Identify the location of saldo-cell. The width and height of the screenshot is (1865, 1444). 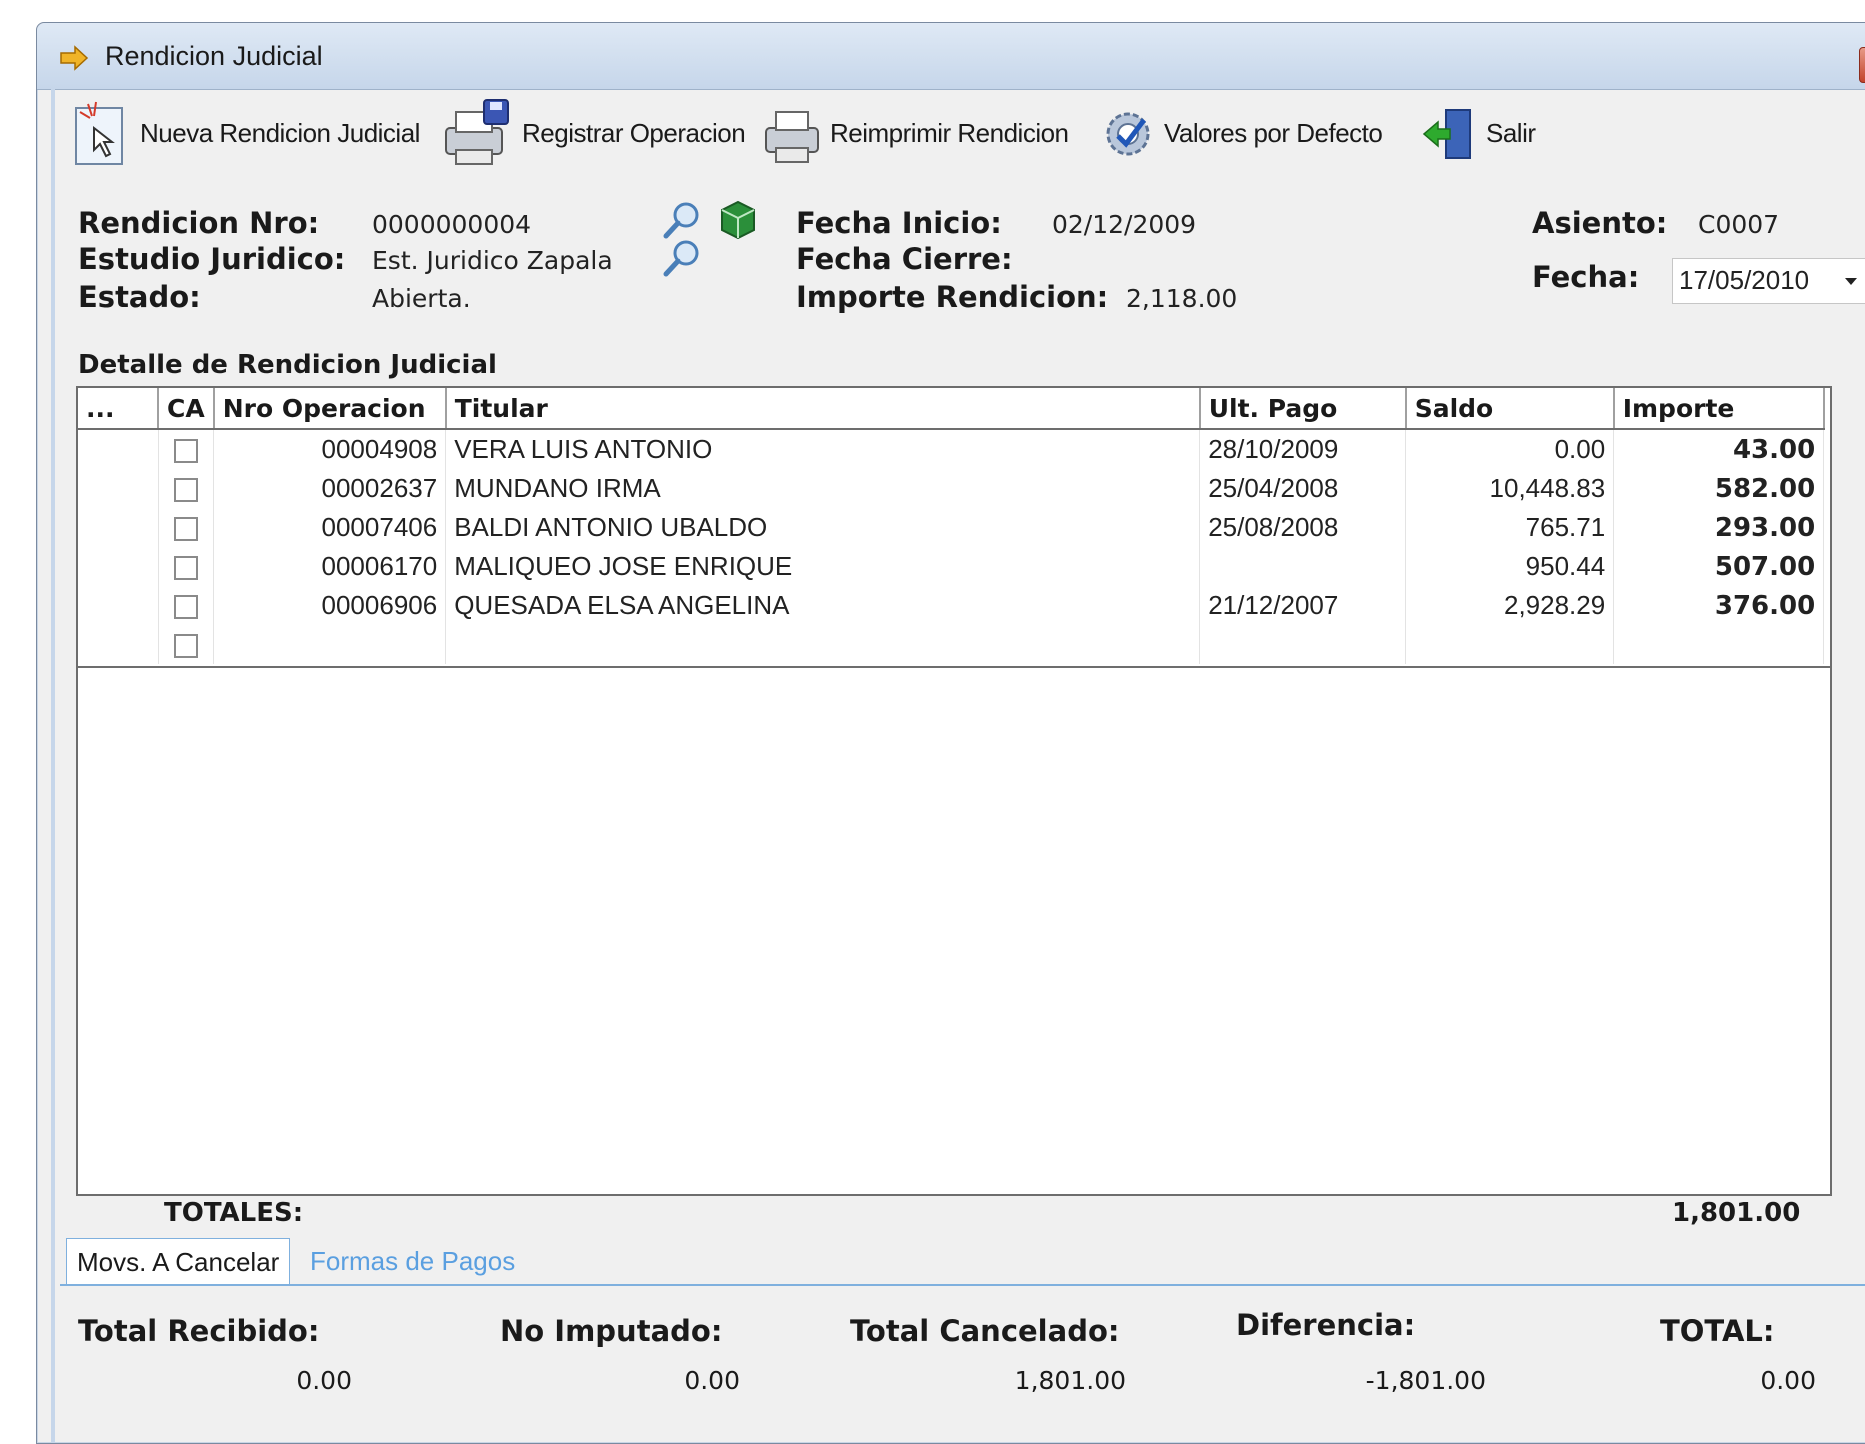
(1510, 644).